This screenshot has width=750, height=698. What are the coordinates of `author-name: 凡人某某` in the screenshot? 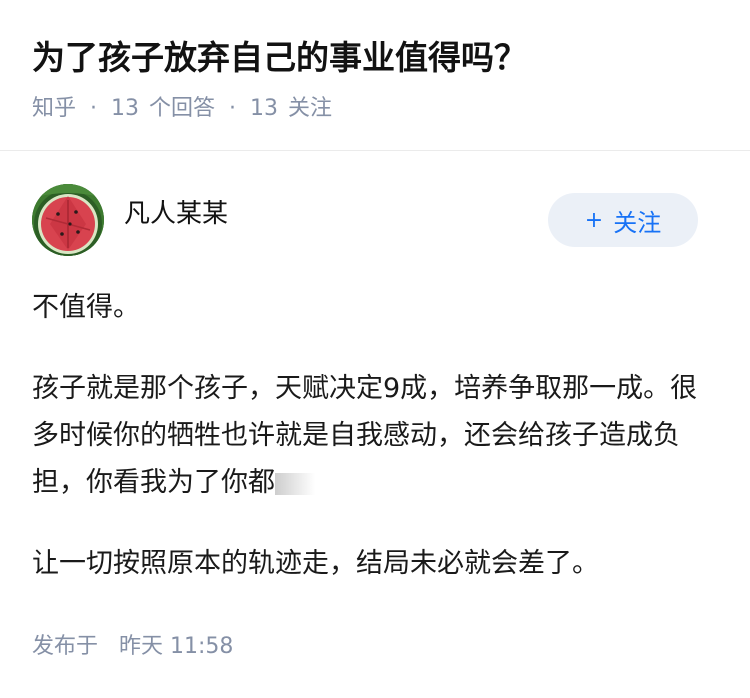 It's located at (336, 214).